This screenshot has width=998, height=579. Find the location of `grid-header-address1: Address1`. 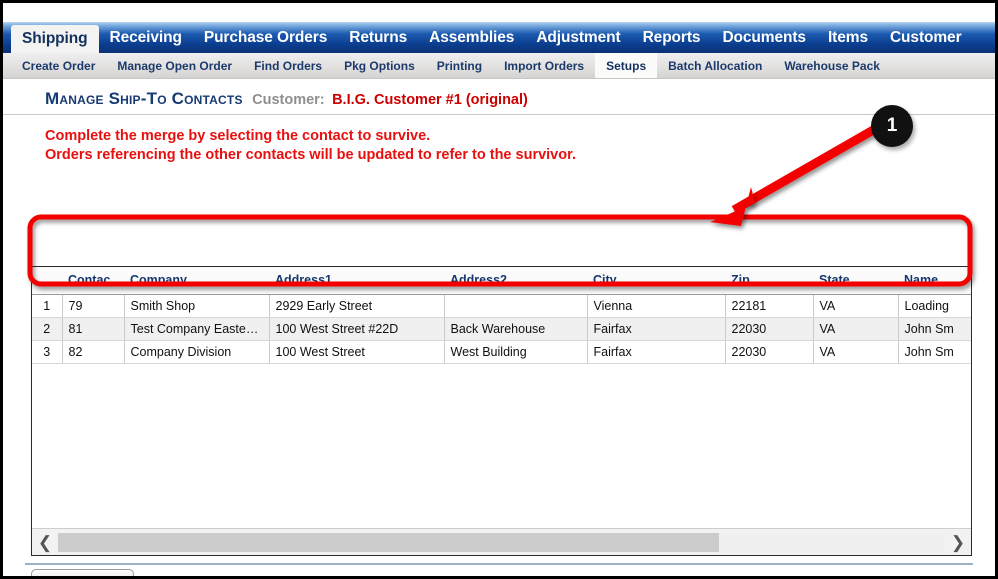

grid-header-address1: Address1 is located at coordinates (356, 281).